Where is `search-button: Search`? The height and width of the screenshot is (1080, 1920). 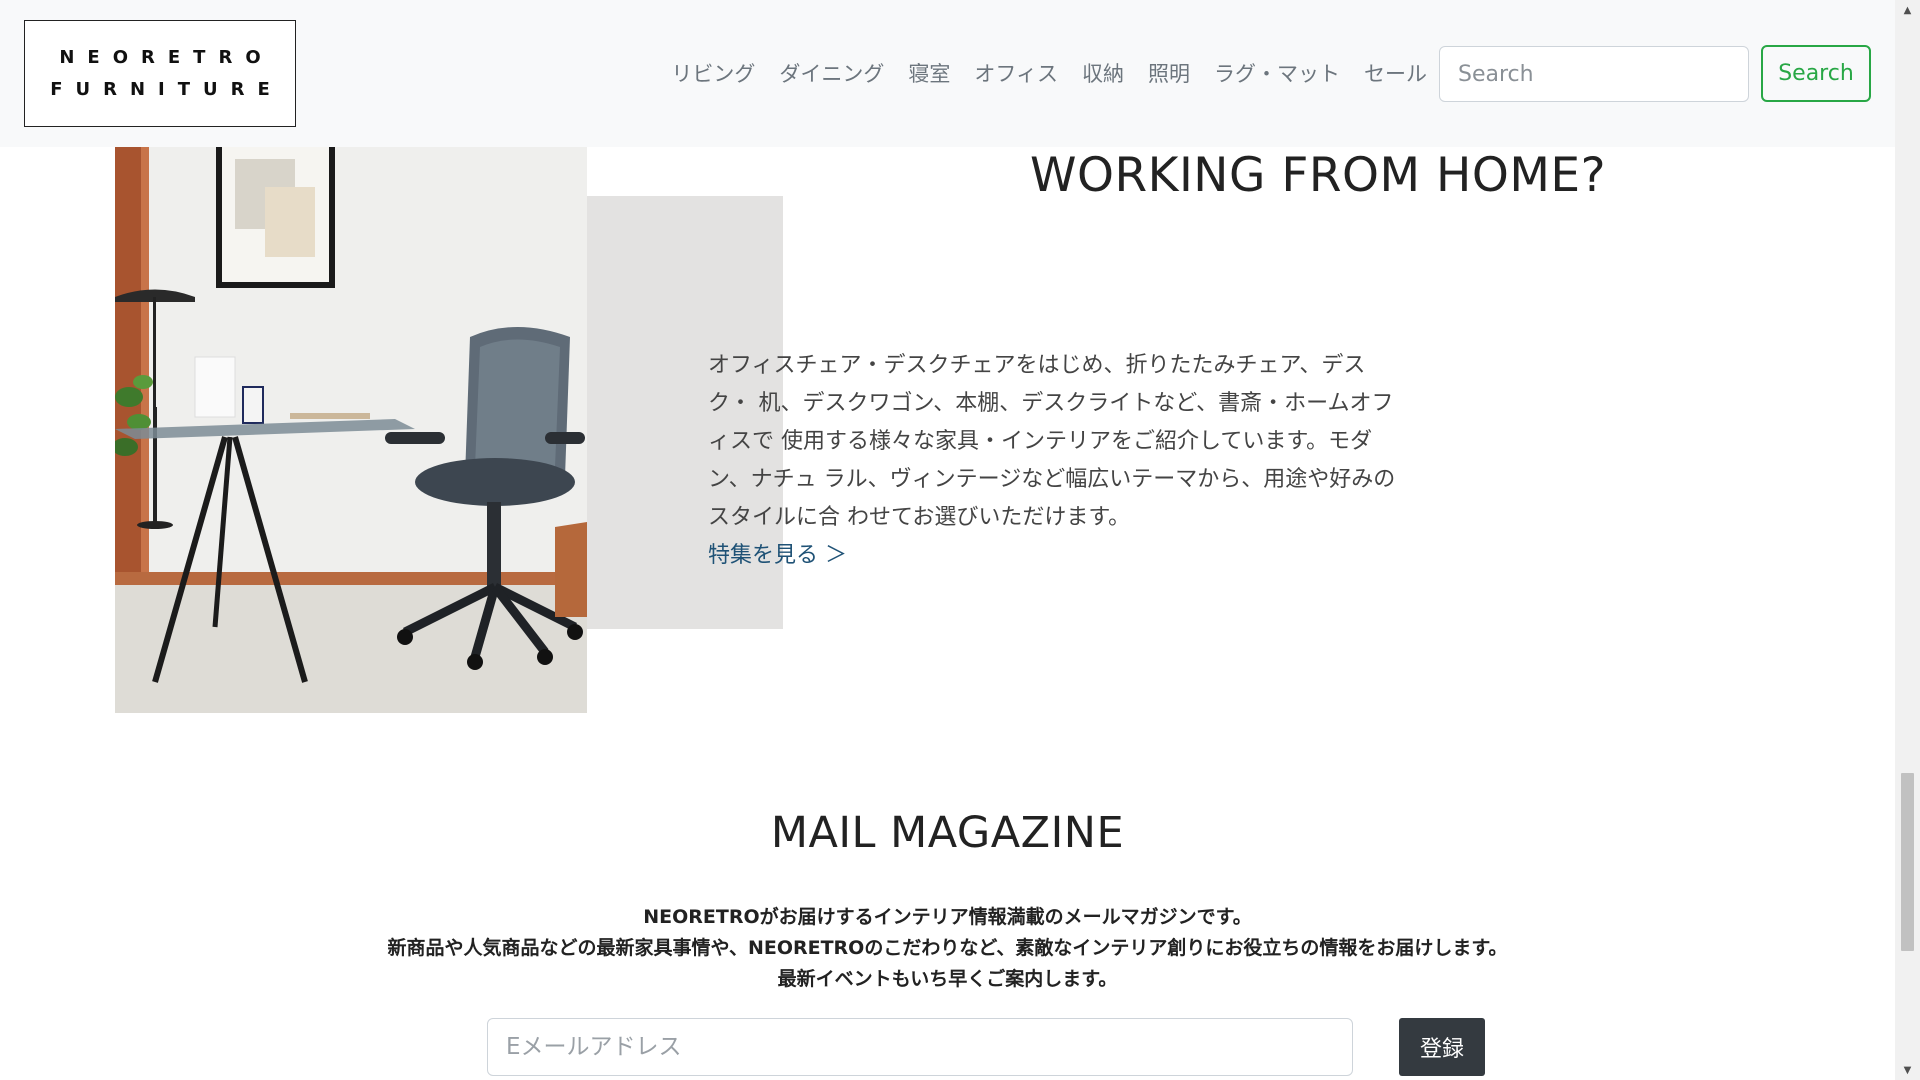
search-button: Search is located at coordinates (1816, 73).